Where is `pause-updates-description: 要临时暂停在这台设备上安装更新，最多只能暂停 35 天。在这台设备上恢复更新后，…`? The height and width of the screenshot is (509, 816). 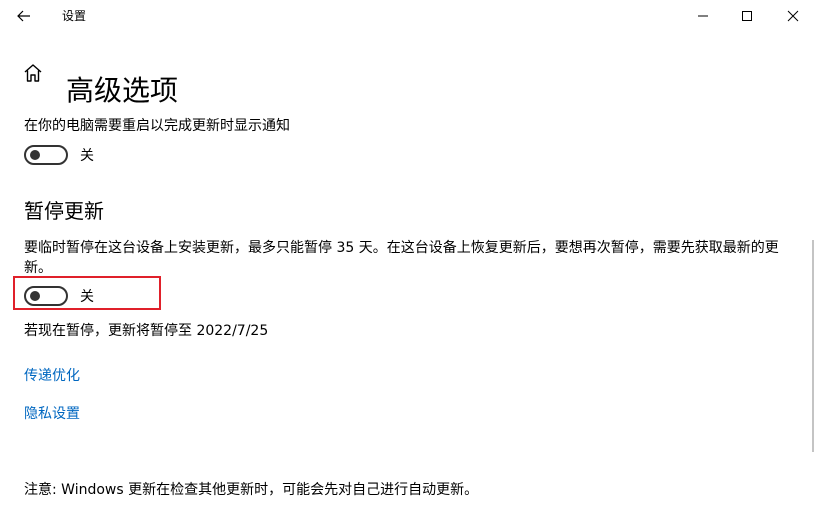
pause-updates-description: 要临时暂停在这台设备上安装更新，最多只能暂停 35 天。在这台设备上恢复更新后，… is located at coordinates (401, 258).